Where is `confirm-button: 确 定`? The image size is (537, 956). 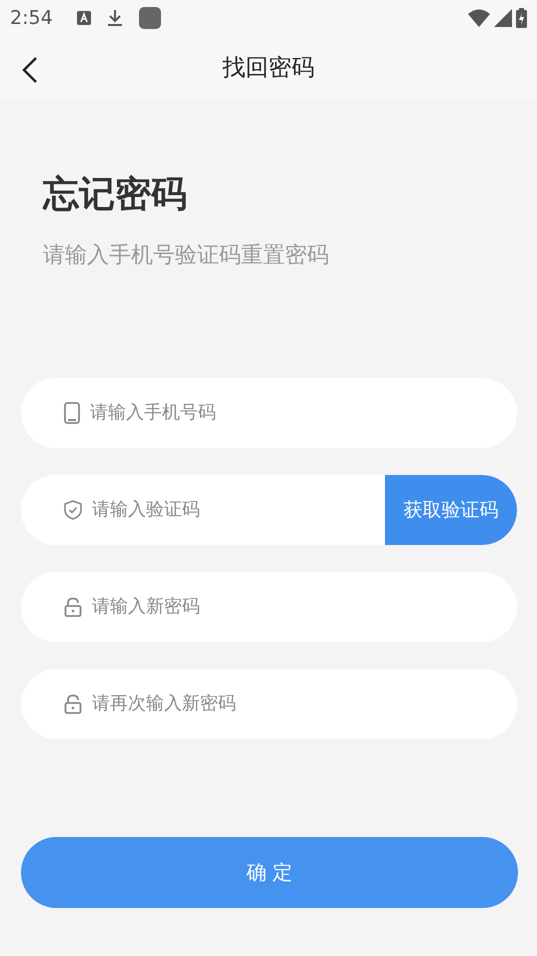
confirm-button: 确 定 is located at coordinates (269, 872).